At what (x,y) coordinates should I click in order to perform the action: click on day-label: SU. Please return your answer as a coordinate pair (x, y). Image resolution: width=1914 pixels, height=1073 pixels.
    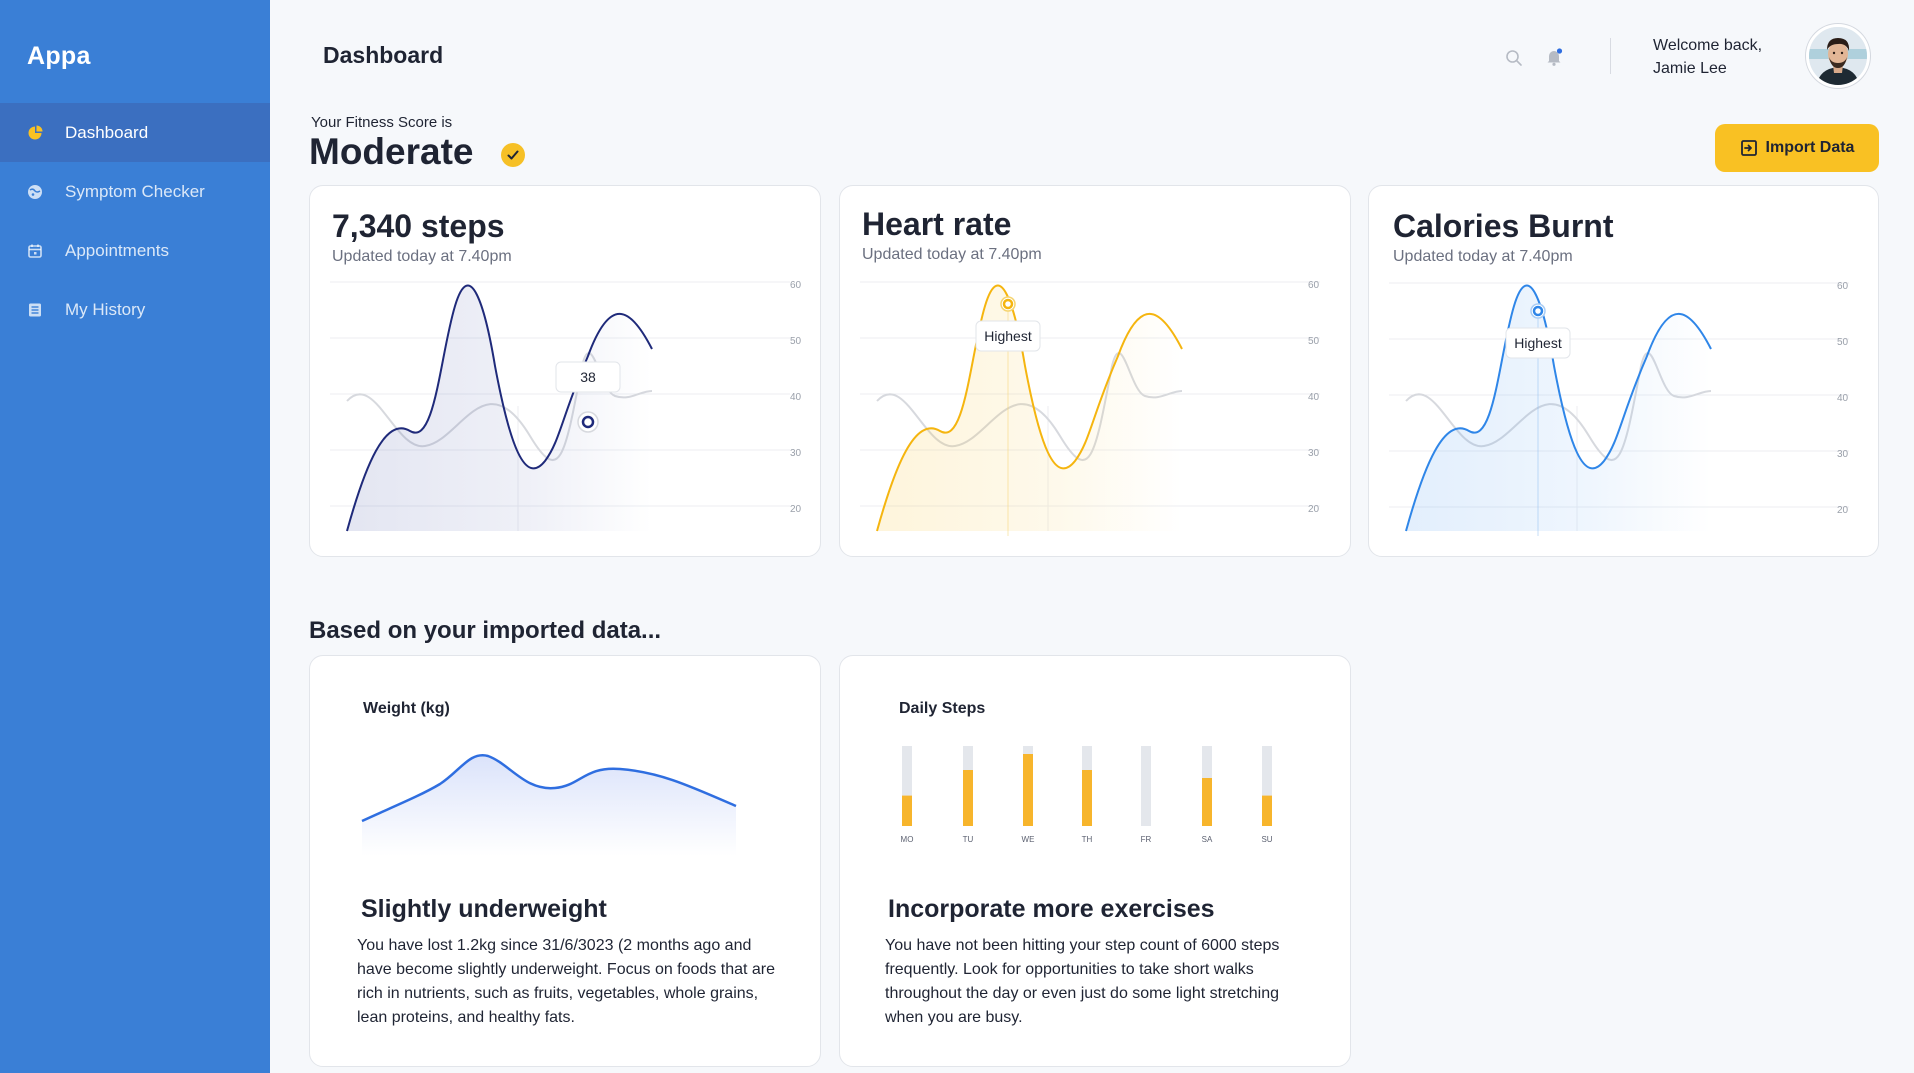
    Looking at the image, I should click on (1266, 839).